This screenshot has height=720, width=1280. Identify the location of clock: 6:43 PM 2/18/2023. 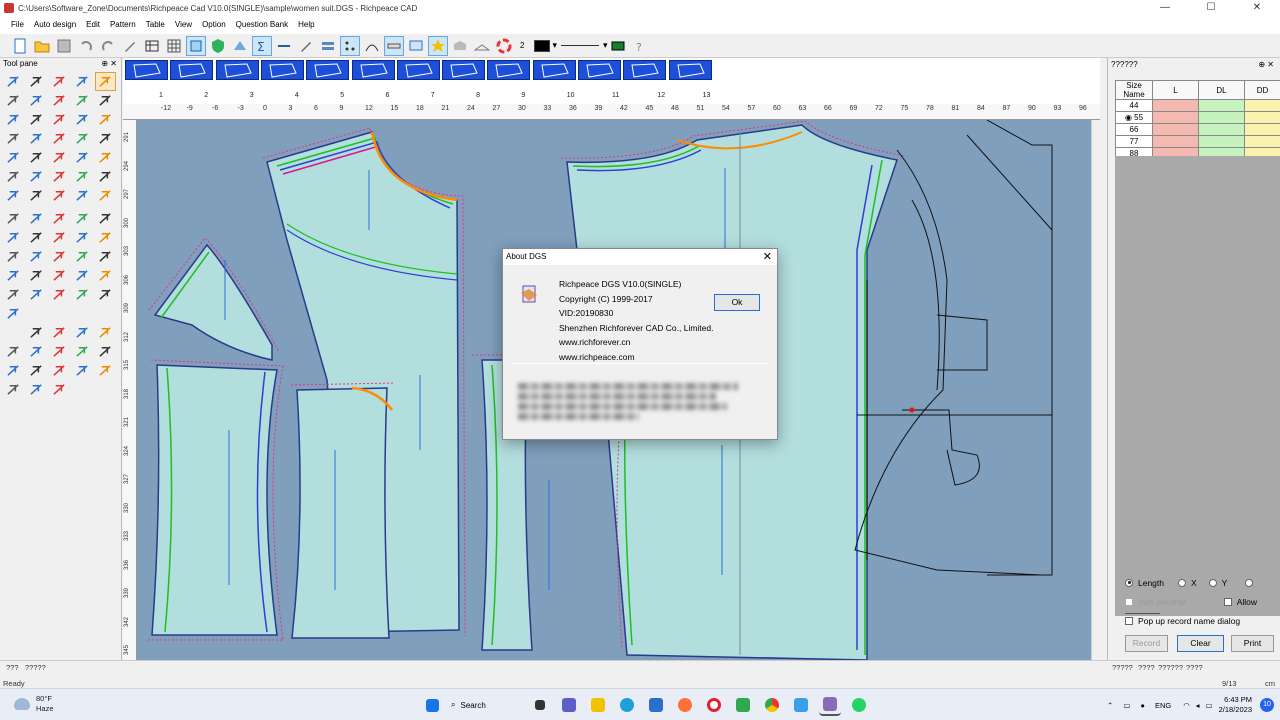
(1235, 705).